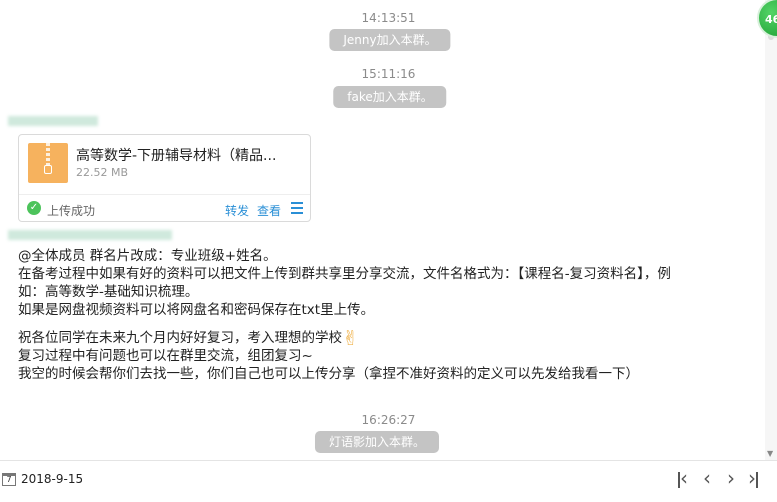 Image resolution: width=777 pixels, height=502 pixels. What do you see at coordinates (707, 478) in the screenshot?
I see `previous-page-icon: ‹` at bounding box center [707, 478].